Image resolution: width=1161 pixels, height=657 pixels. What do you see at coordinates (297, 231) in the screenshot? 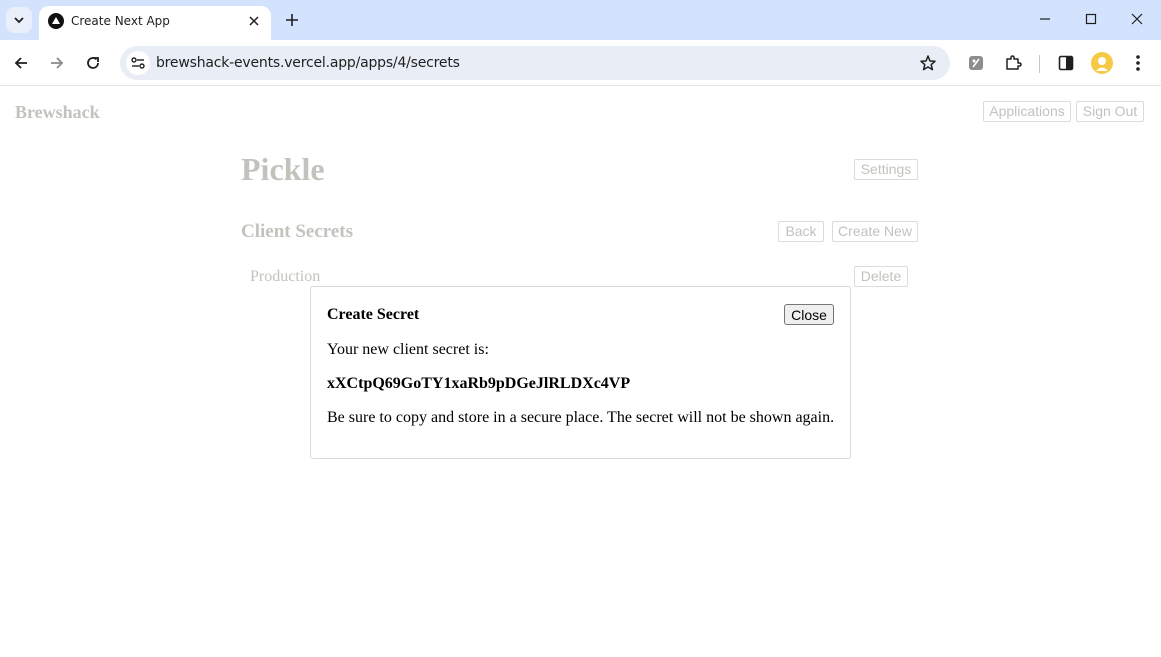
I see `section-title: Client Secrets` at bounding box center [297, 231].